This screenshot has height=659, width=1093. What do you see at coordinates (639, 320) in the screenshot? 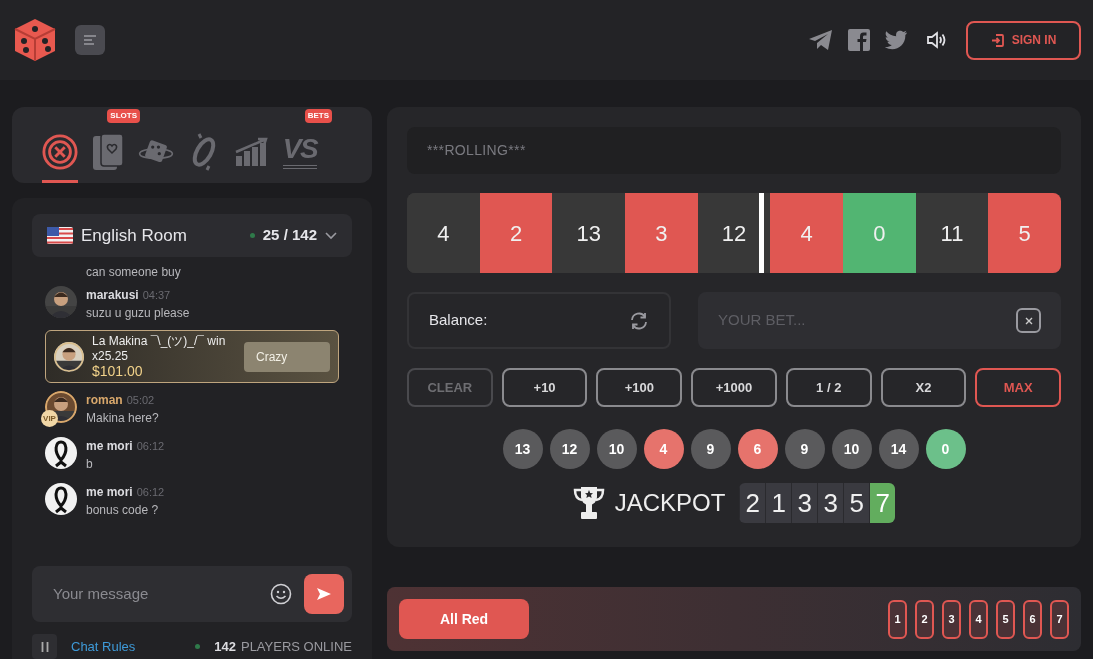
I see `refresh-icon` at bounding box center [639, 320].